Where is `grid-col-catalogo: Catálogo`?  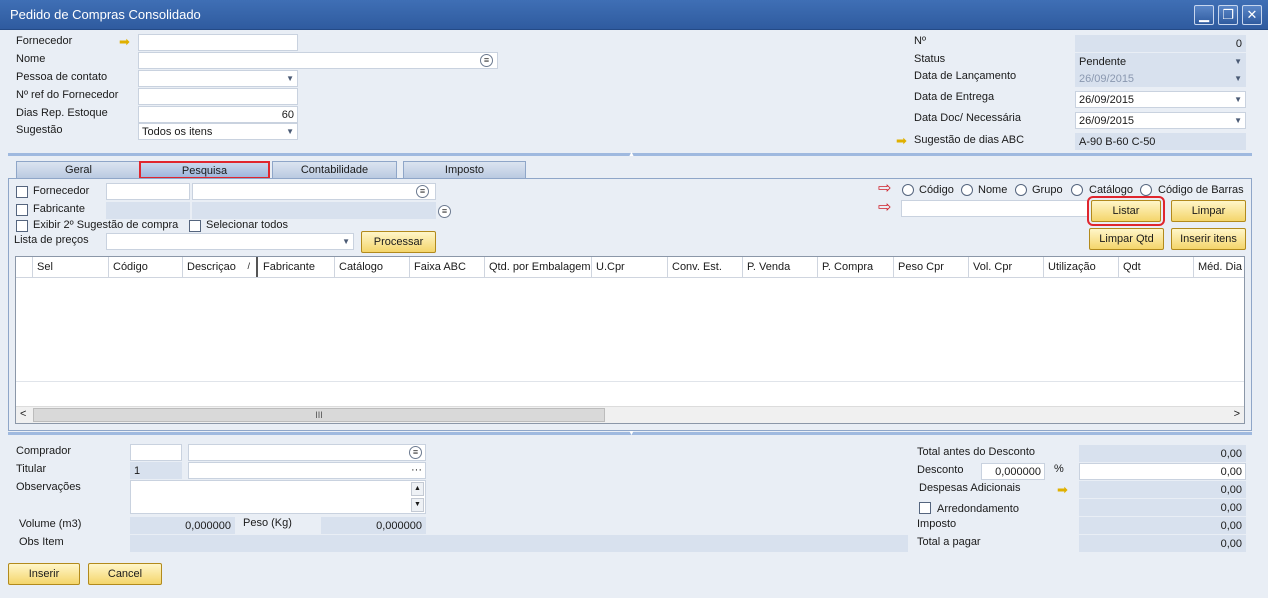 grid-col-catalogo: Catálogo is located at coordinates (372, 267).